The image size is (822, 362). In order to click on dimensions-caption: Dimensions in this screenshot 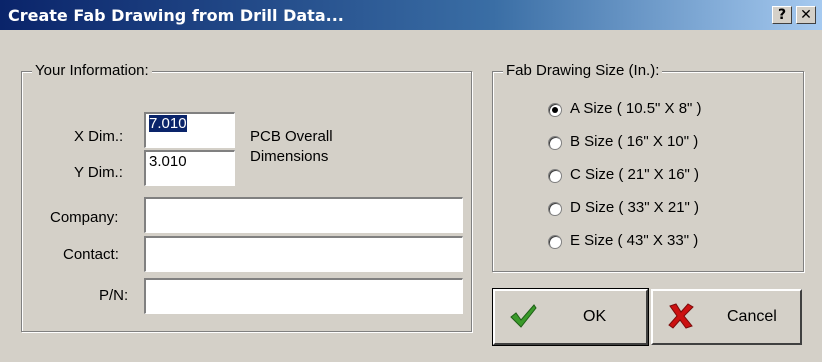, I will do `click(289, 156)`.